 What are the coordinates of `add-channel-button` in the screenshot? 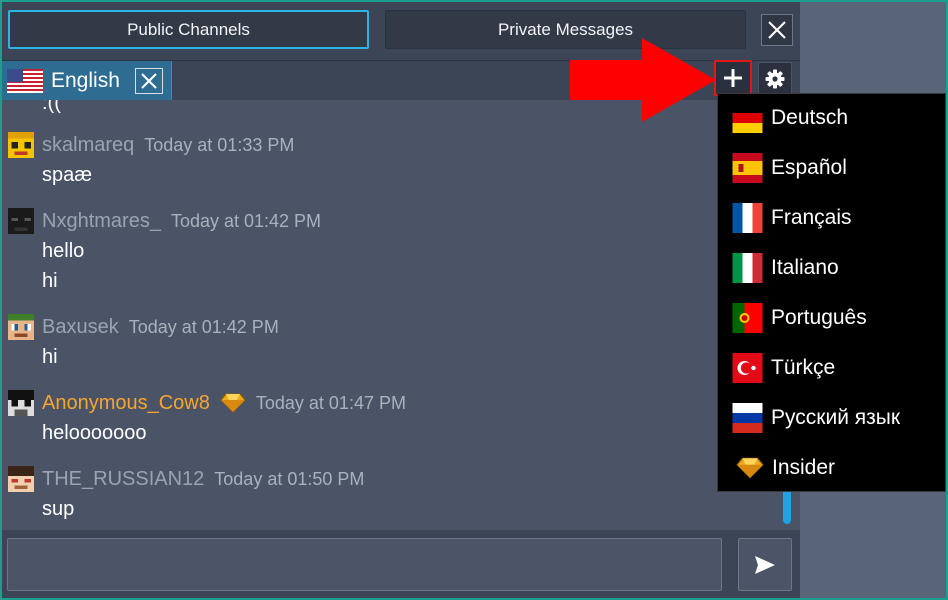 It's located at (733, 78).